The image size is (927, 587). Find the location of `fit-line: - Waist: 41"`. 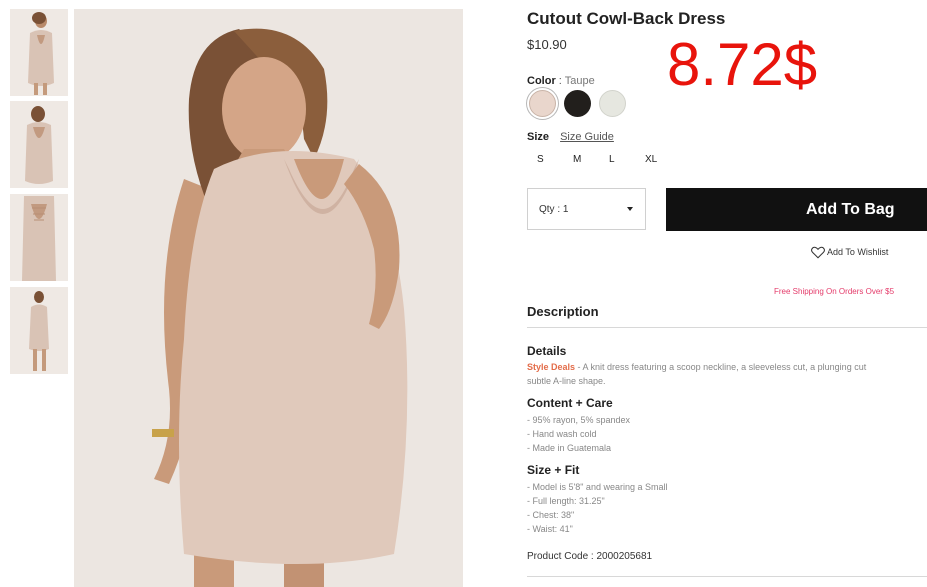

fit-line: - Waist: 41" is located at coordinates (550, 529).